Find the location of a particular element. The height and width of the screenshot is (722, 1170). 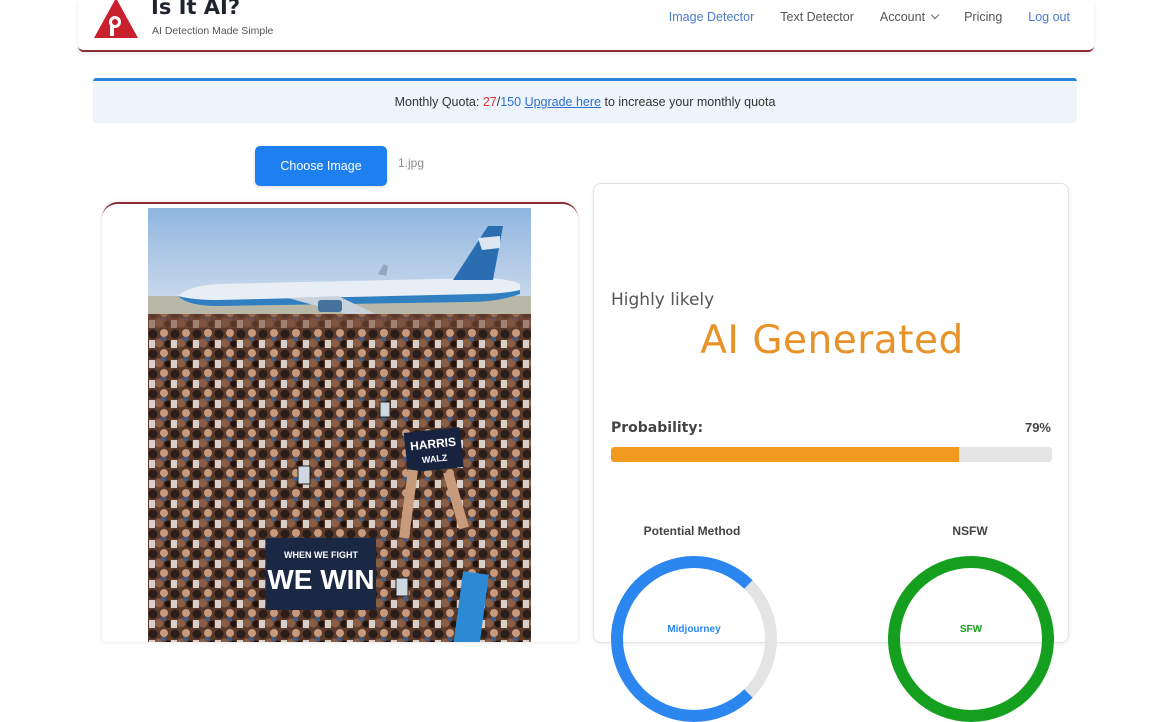

nsfw-ring is located at coordinates (971, 639).